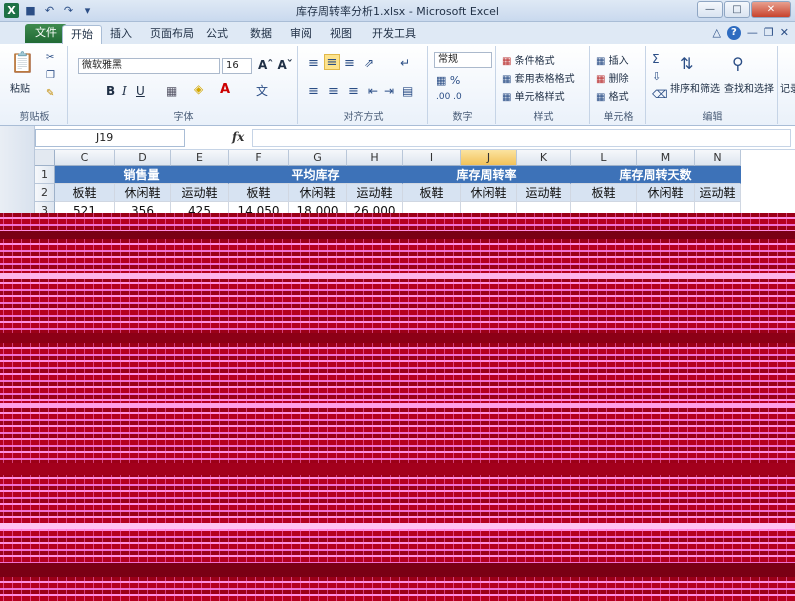 This screenshot has width=795, height=601. Describe the element at coordinates (521, 138) in the screenshot. I see `formula-input` at that location.